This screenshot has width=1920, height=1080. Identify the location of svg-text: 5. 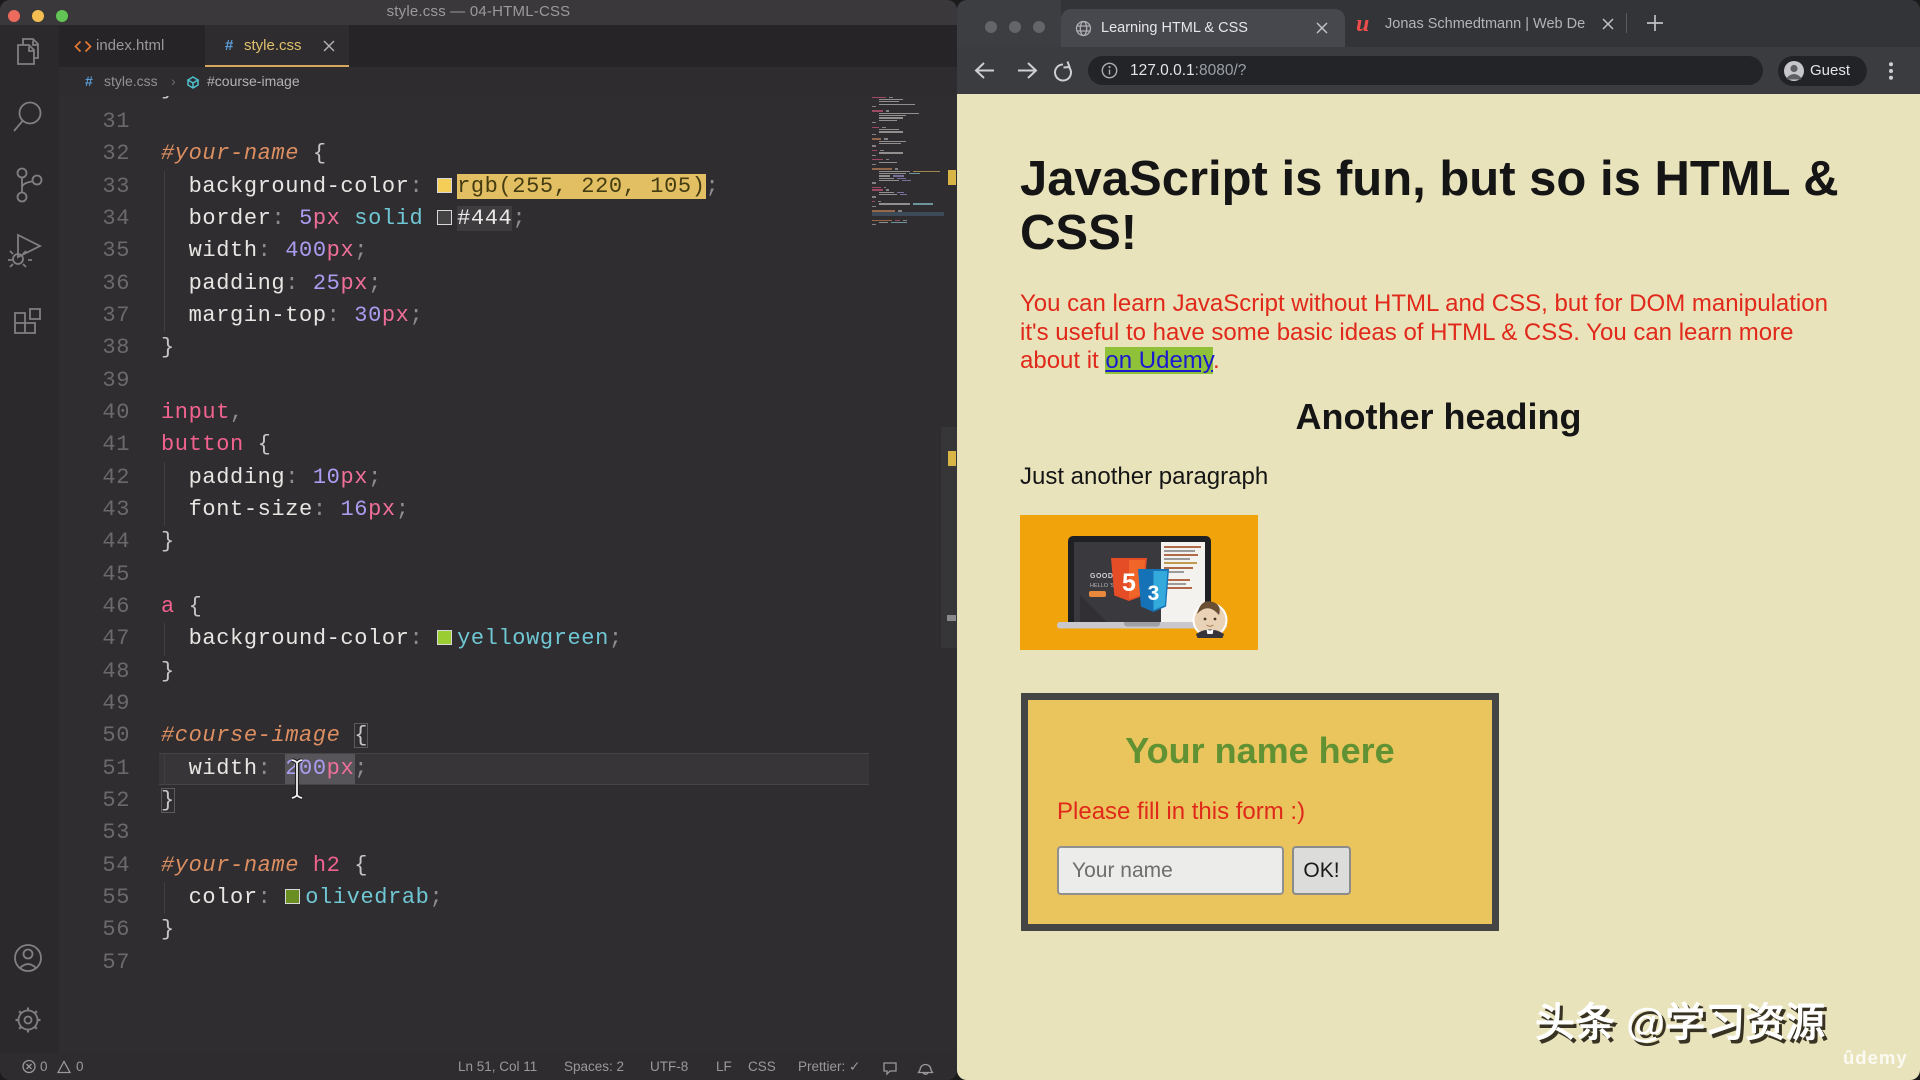
(1129, 583).